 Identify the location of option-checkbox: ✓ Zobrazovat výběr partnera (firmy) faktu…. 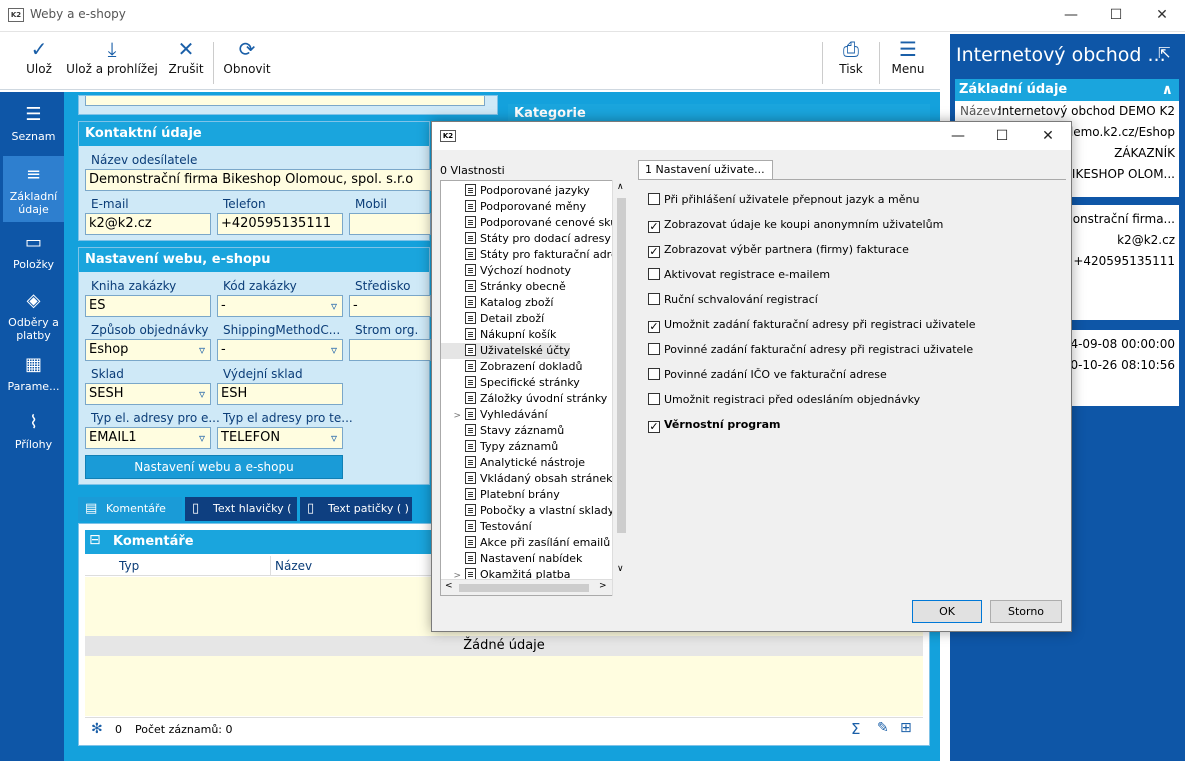
(778, 250).